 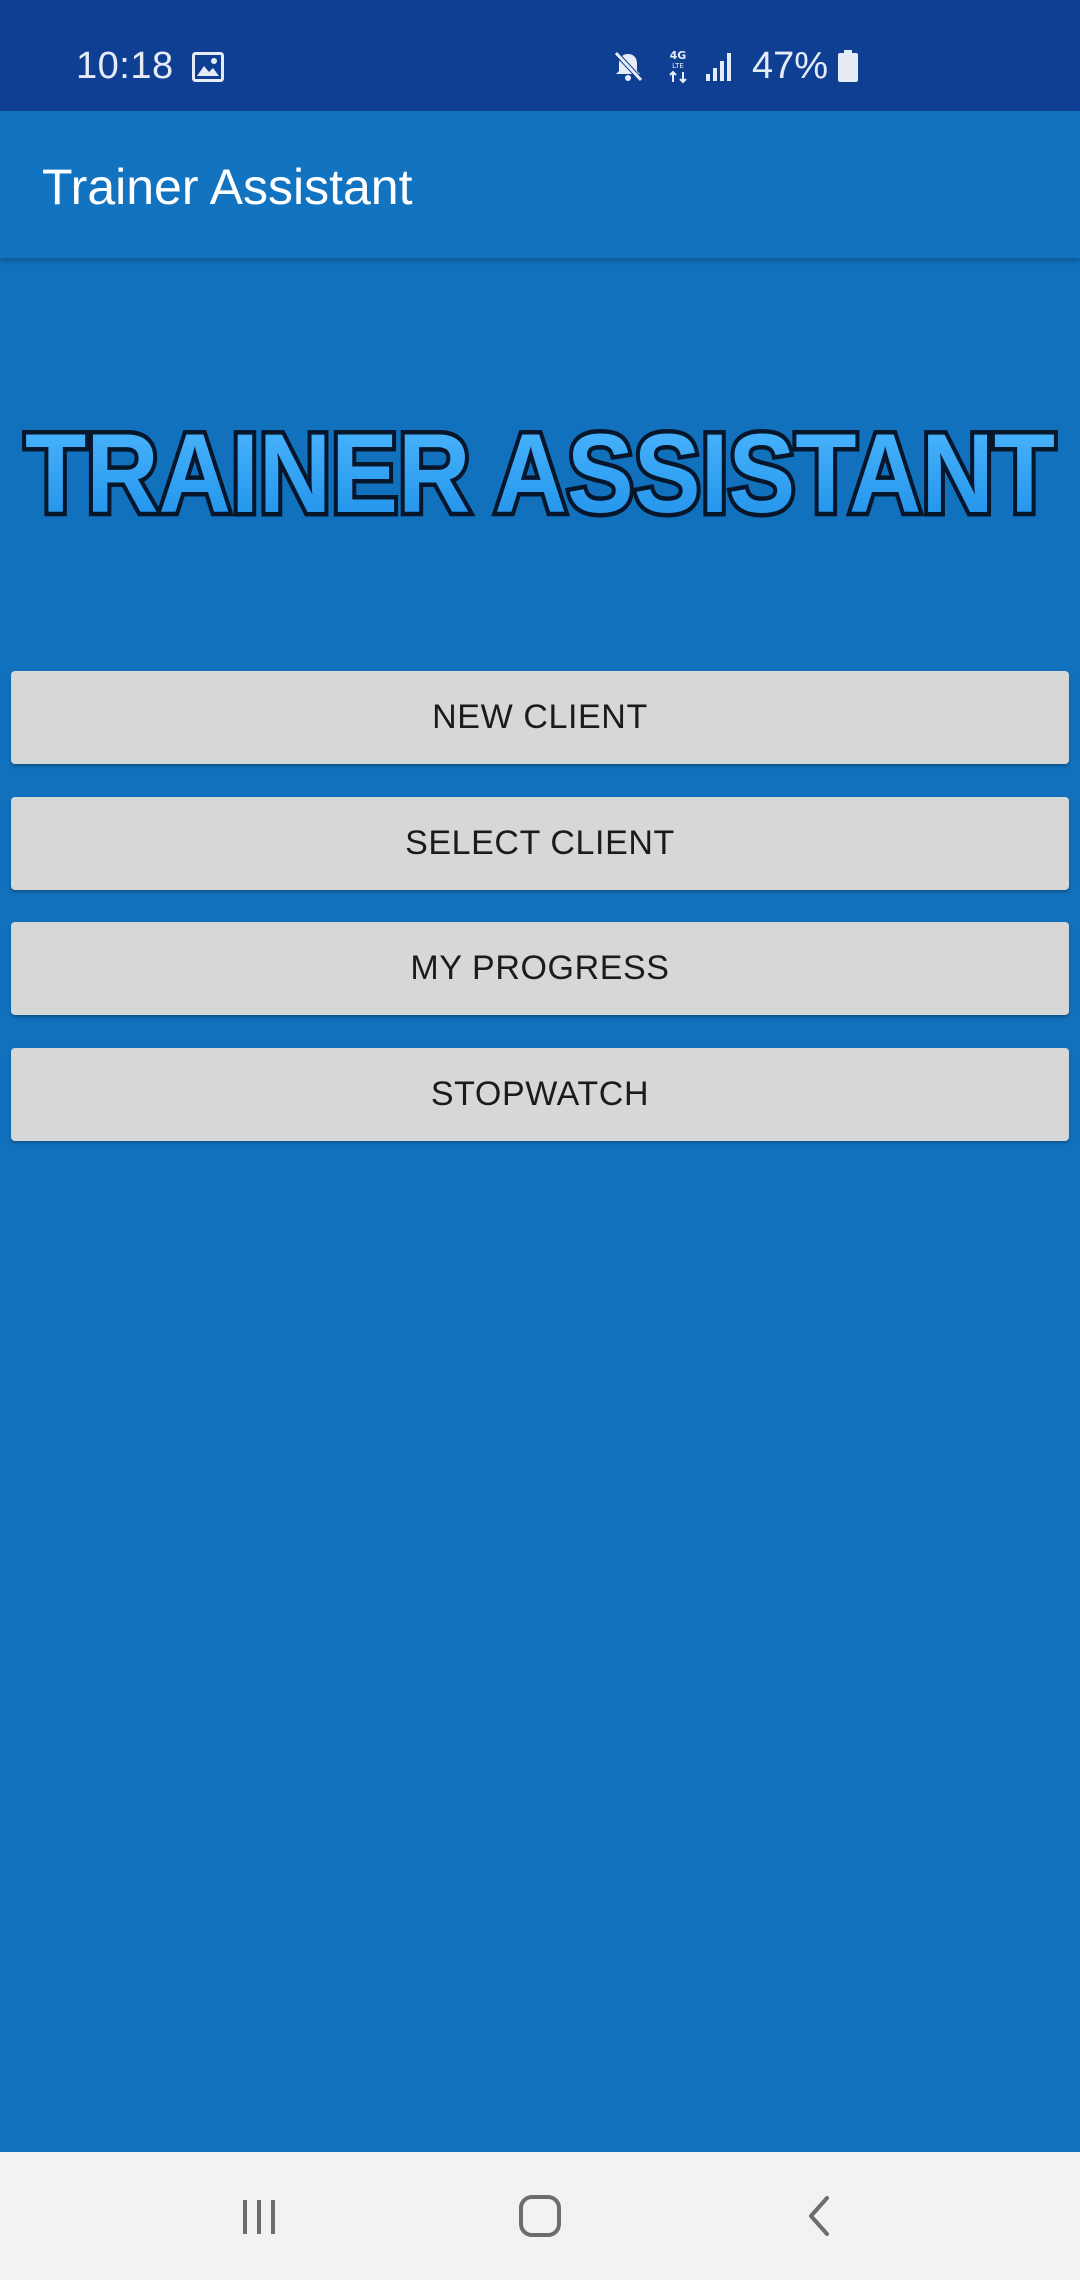 I want to click on back-icon, so click(x=819, y=2216).